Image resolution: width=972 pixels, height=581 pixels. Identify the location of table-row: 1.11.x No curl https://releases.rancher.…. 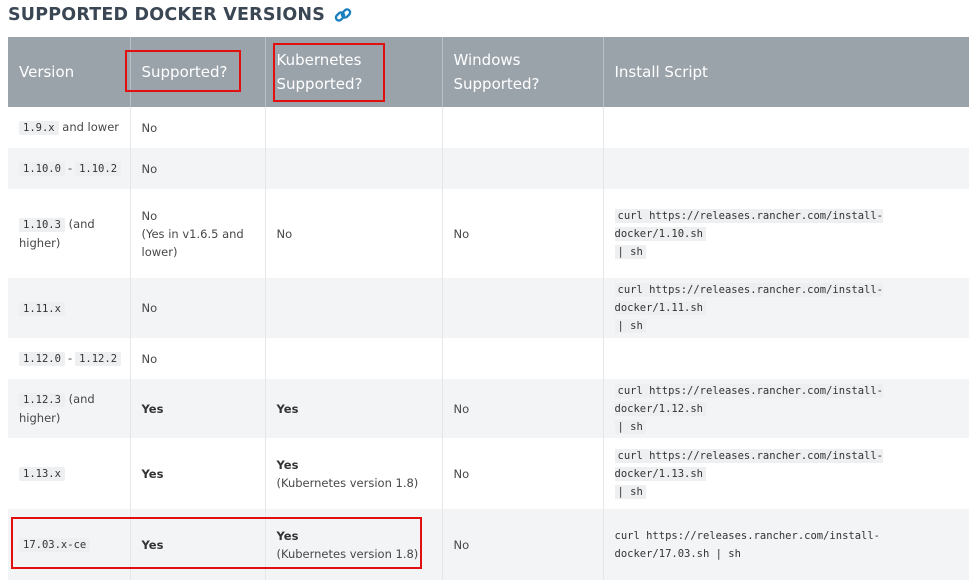
(488, 308).